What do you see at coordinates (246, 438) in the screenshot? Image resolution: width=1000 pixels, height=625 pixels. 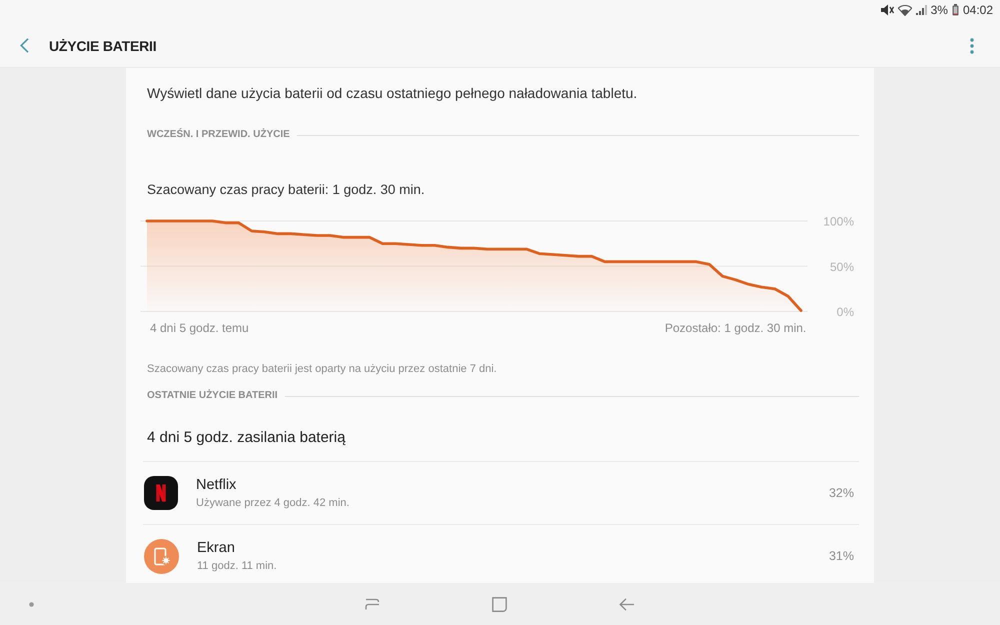 I see `summary-text: 4 dni 5 godz. zasilania baterią` at bounding box center [246, 438].